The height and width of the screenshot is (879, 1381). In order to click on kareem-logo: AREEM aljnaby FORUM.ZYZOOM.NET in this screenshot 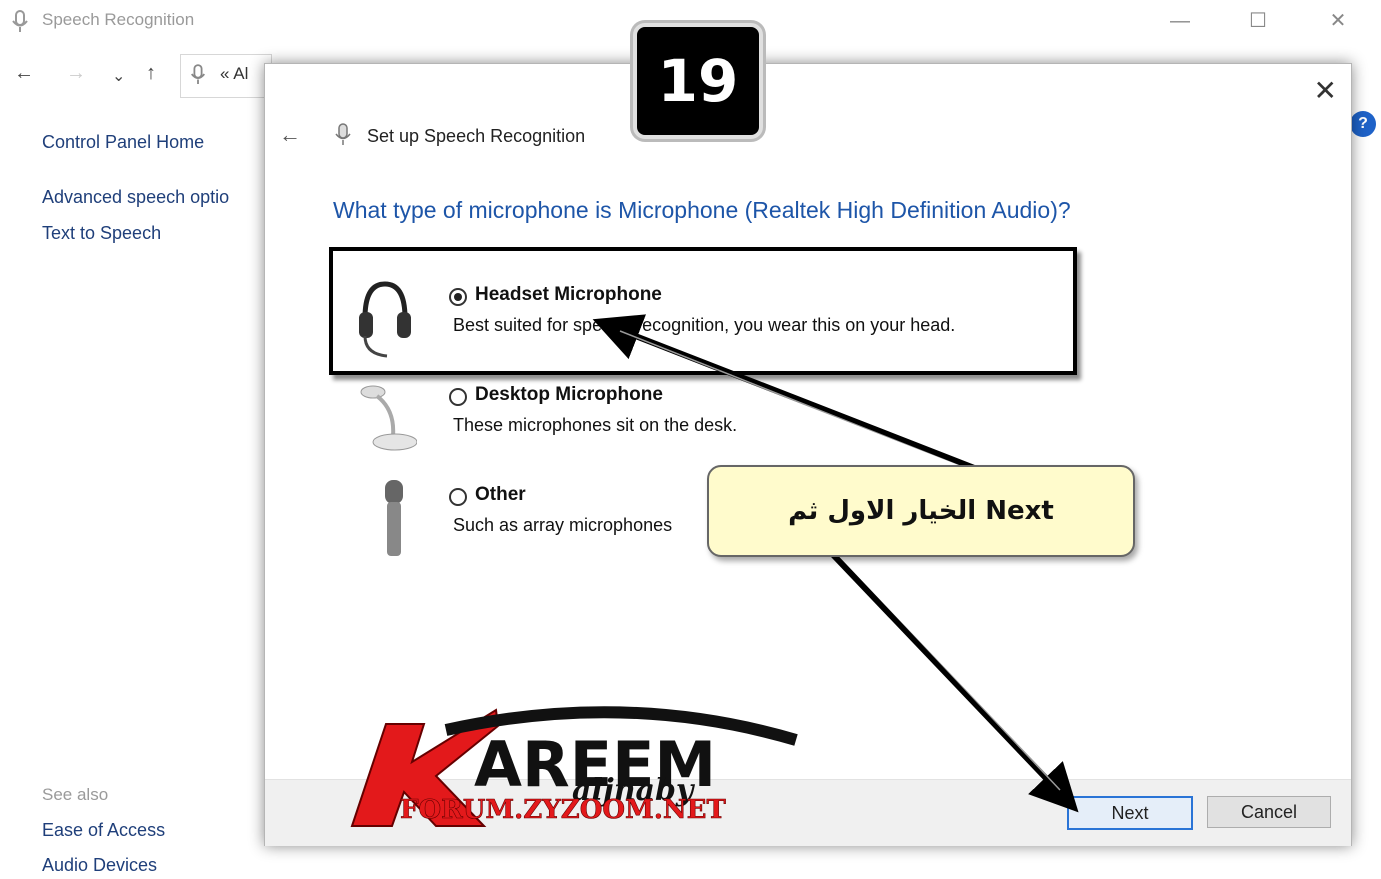, I will do `click(574, 766)`.